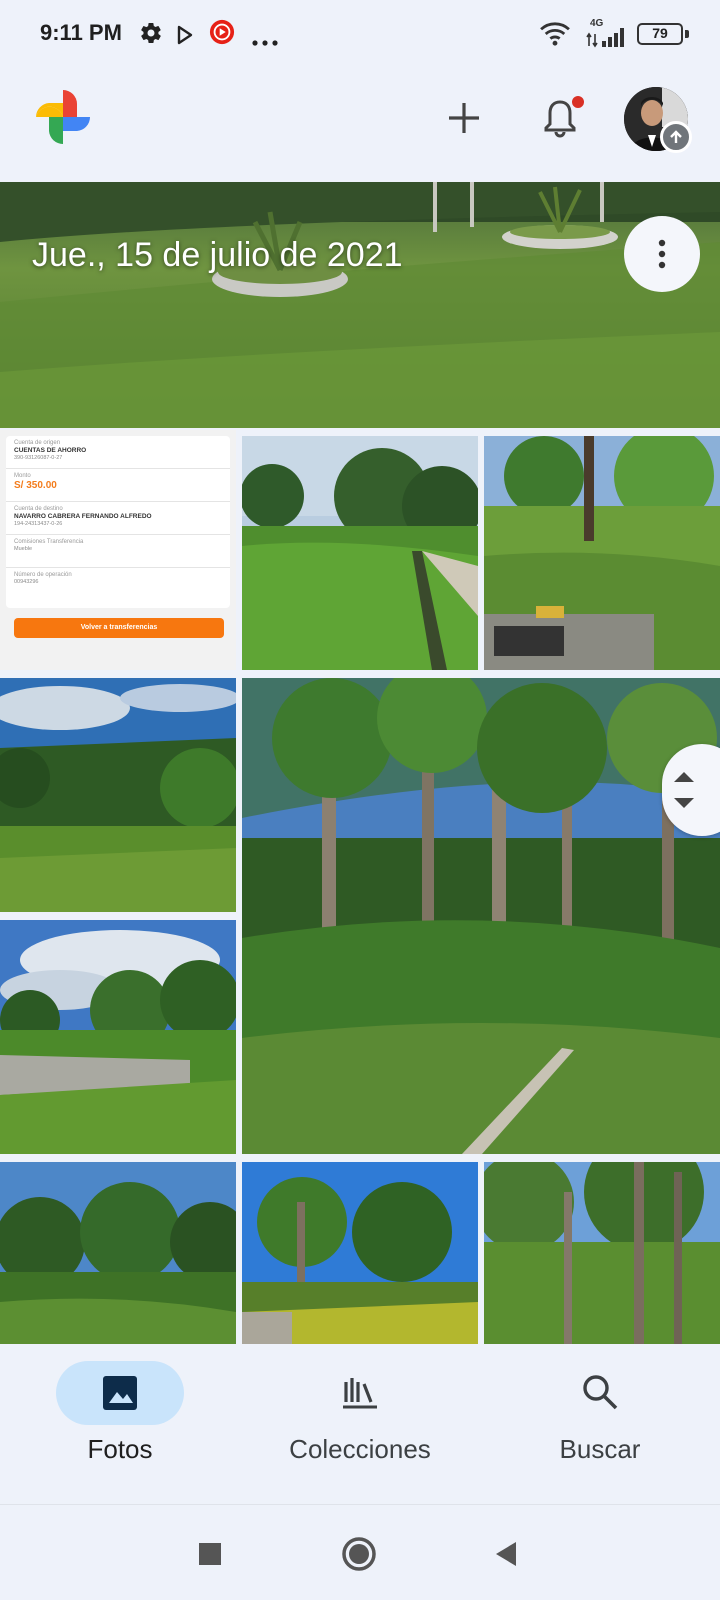  Describe the element at coordinates (359, 1554) in the screenshot. I see `home-circle-icon` at that location.